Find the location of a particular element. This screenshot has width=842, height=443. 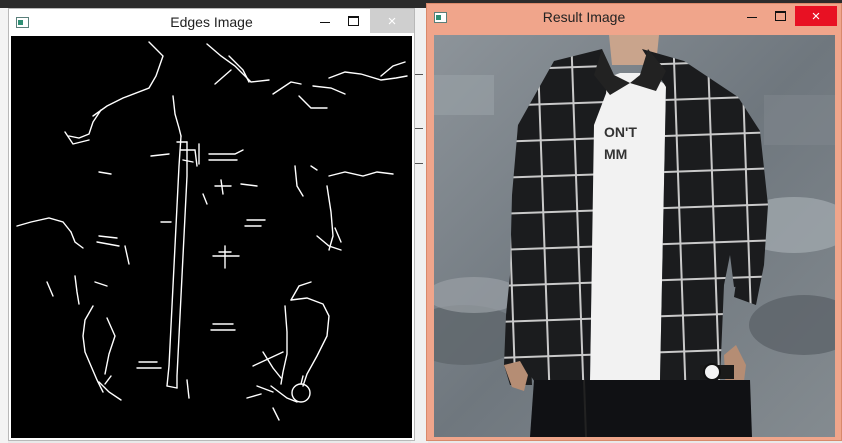

background-window-edge is located at coordinates (4, 225).